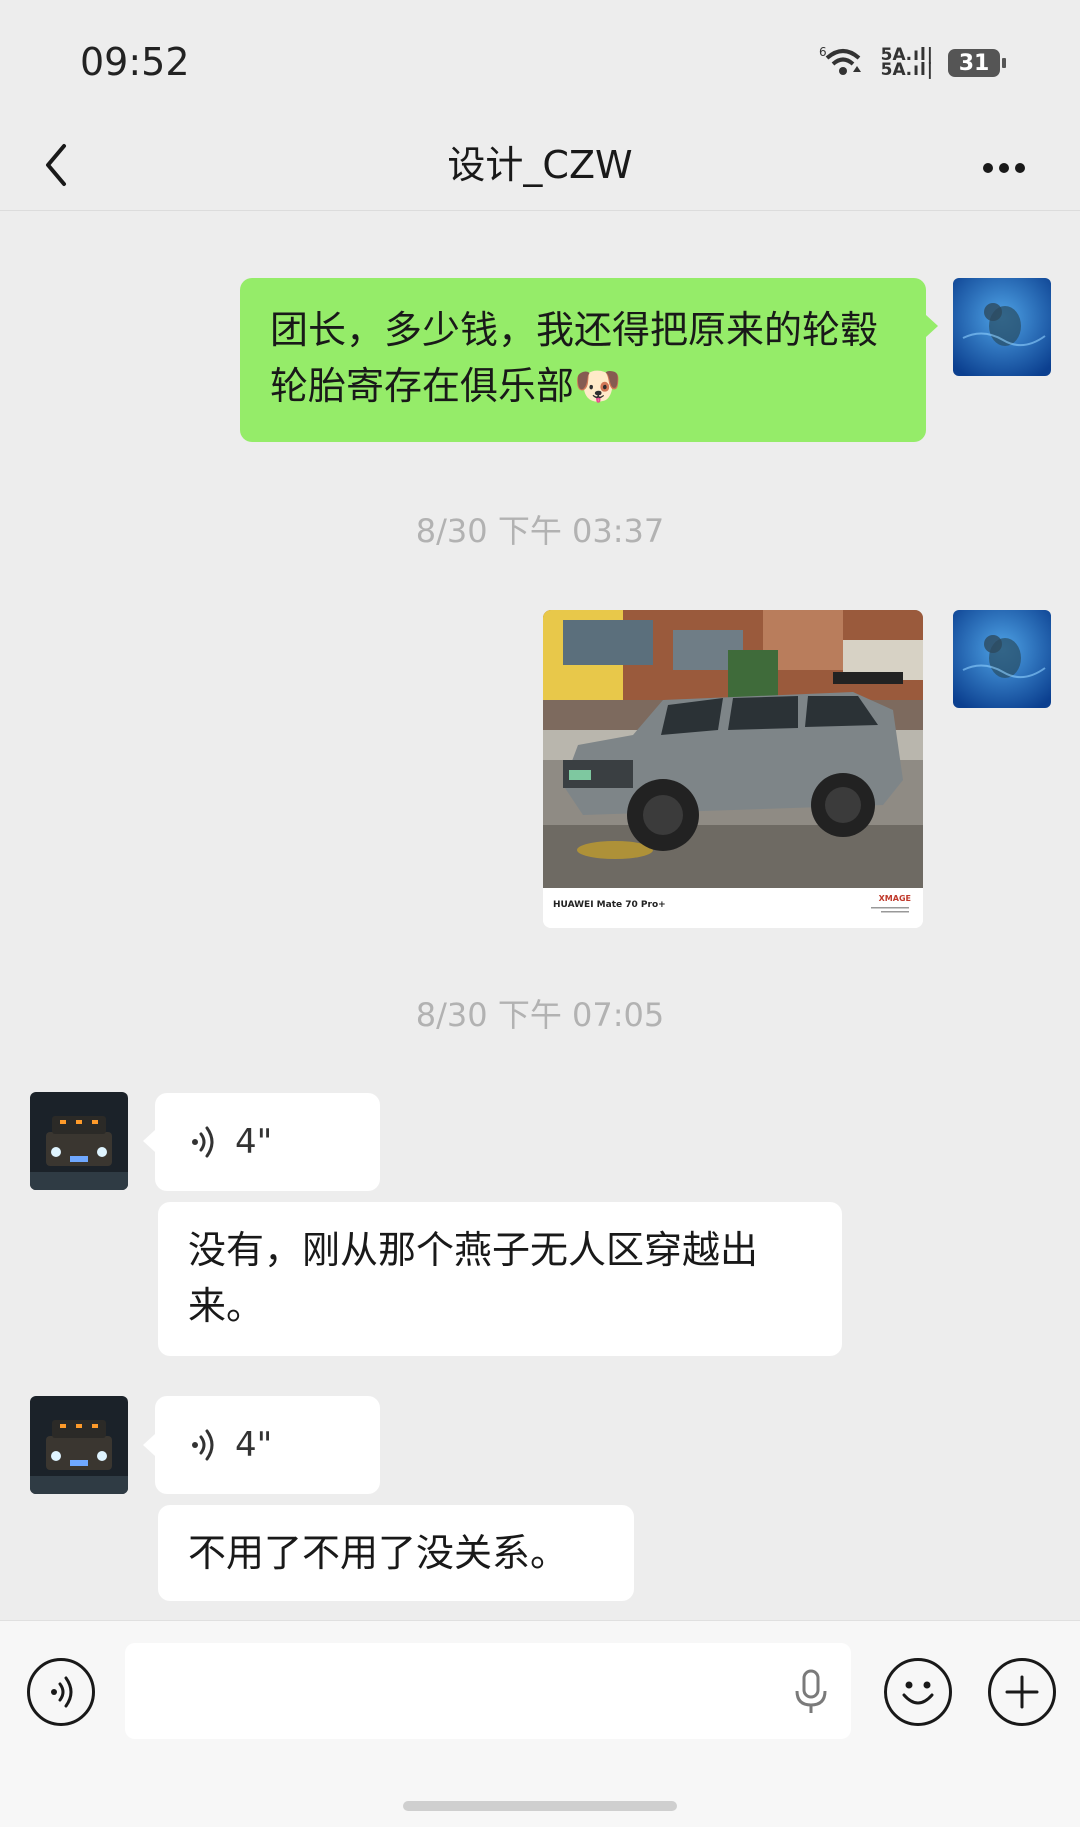  I want to click on voice-transcript-bubble: 没有，刚从那个燕子无人区穿越出来。, so click(500, 1279).